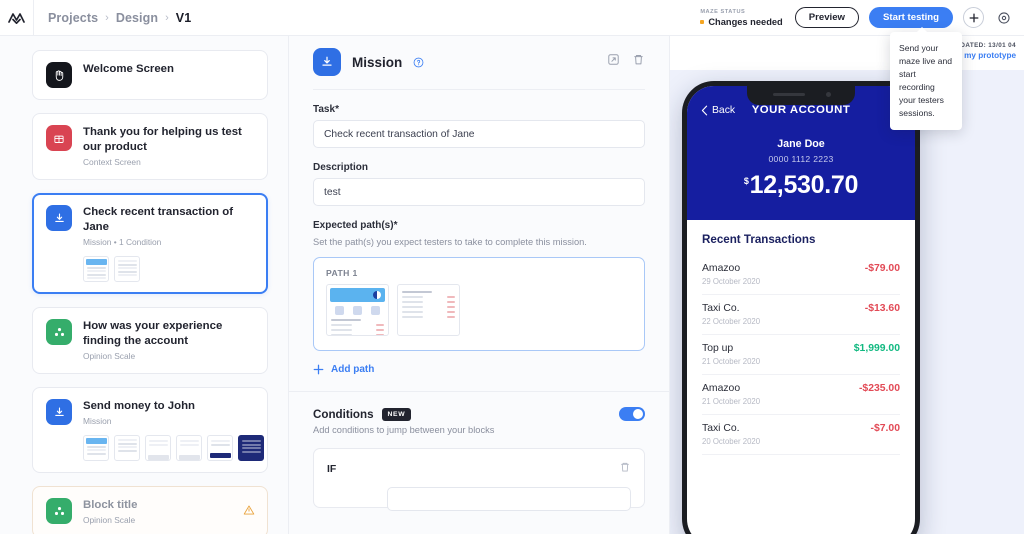  Describe the element at coordinates (613, 62) in the screenshot. I see `duplicate-icon` at that location.